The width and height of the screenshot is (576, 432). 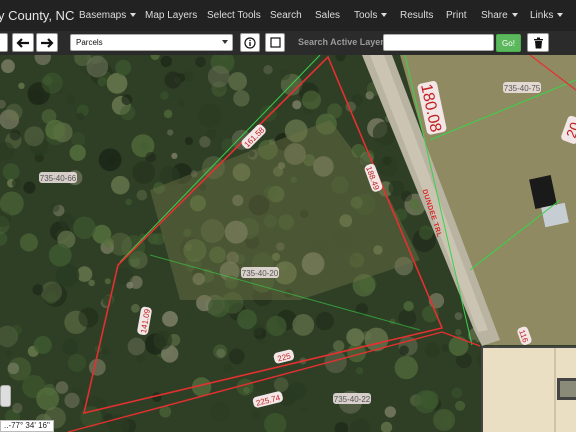 What do you see at coordinates (151, 42) in the screenshot?
I see `active-layer-select: Parcels` at bounding box center [151, 42].